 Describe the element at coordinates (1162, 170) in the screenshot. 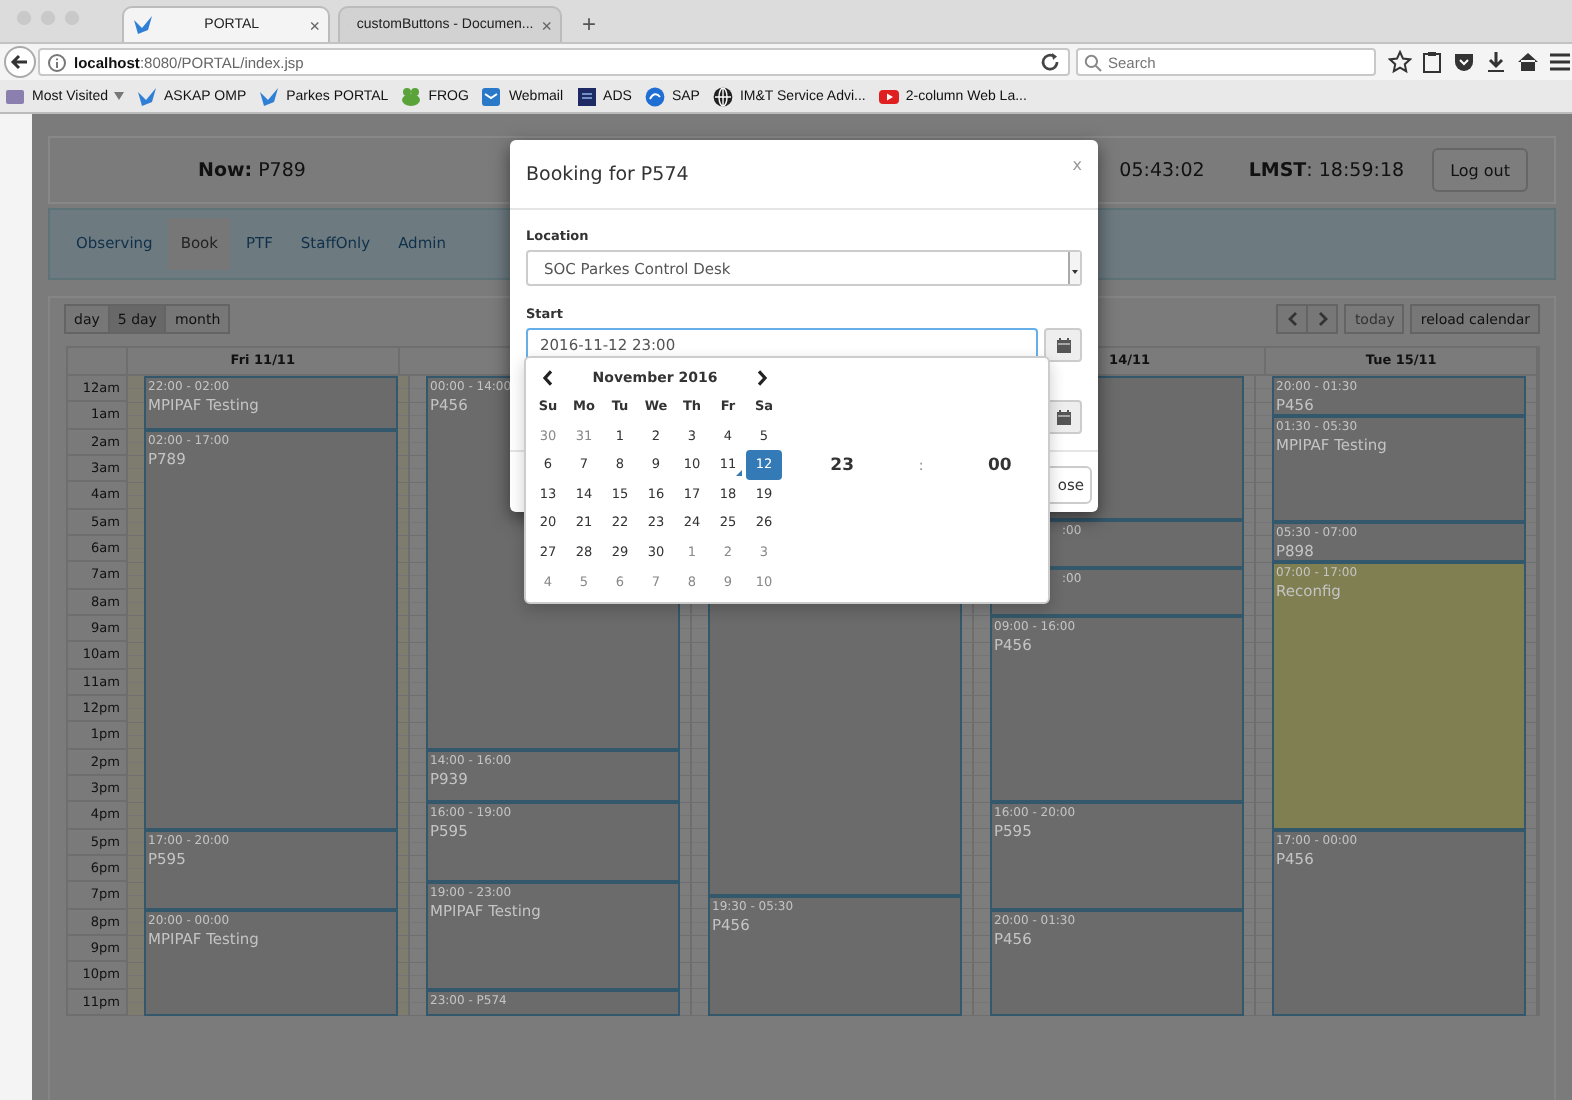

I see `clock-text: 05:43:02` at that location.